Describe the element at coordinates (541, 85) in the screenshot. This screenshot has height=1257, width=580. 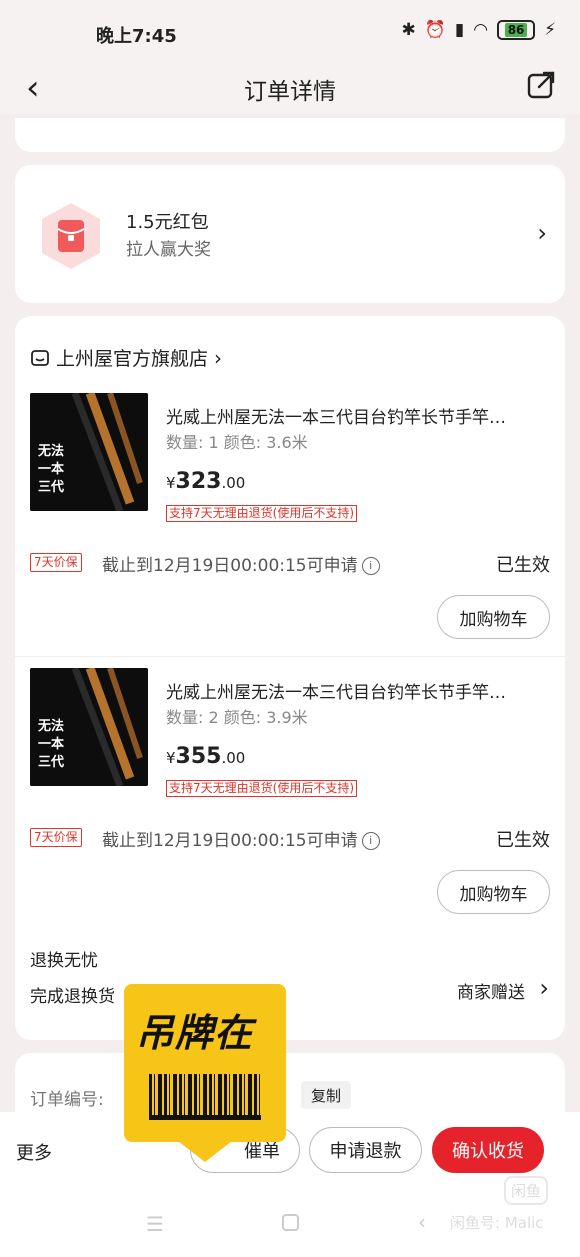
I see `share-icon` at that location.